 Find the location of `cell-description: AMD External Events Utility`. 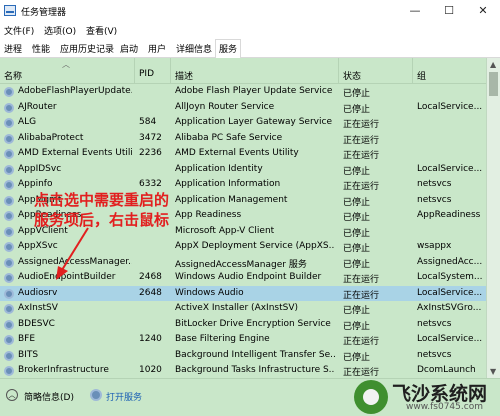

cell-description: AMD External Events Utility is located at coordinates (237, 153).